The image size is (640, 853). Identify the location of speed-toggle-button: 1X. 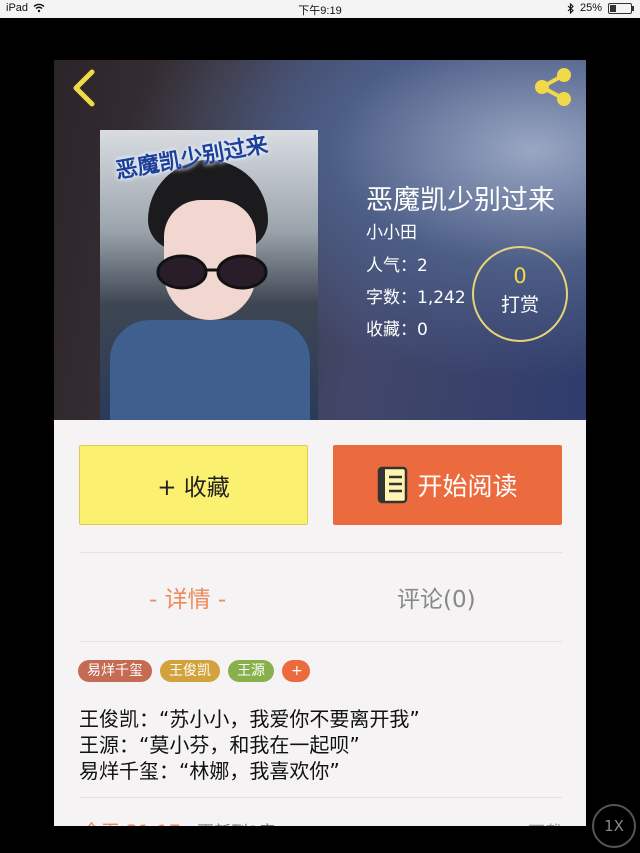
(614, 826).